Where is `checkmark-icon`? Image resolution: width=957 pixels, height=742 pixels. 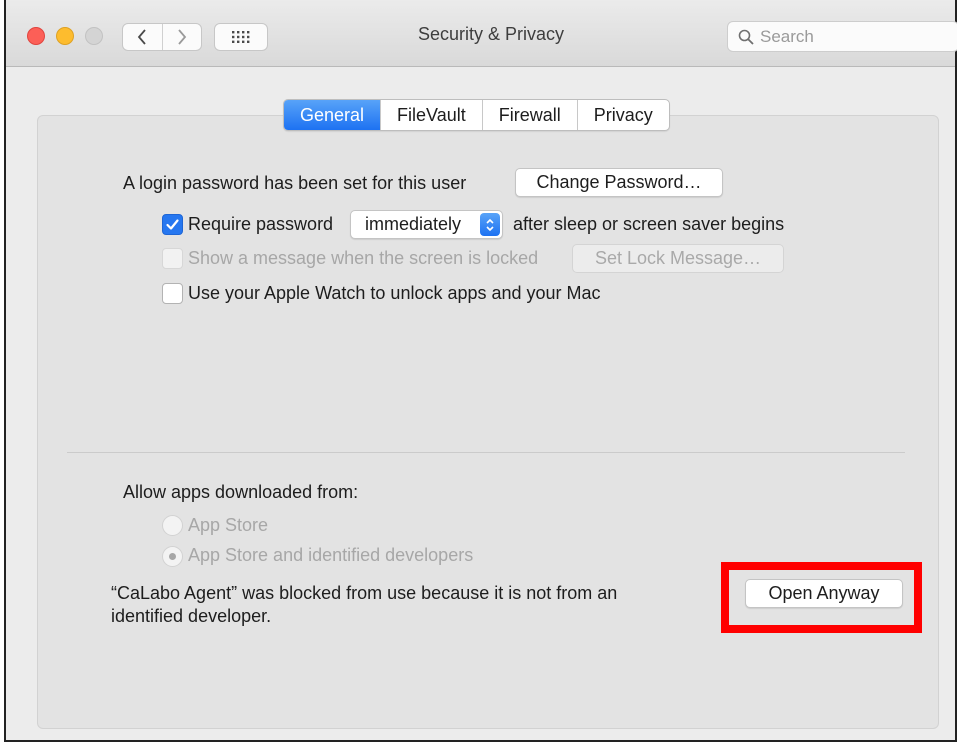
checkmark-icon is located at coordinates (172, 224).